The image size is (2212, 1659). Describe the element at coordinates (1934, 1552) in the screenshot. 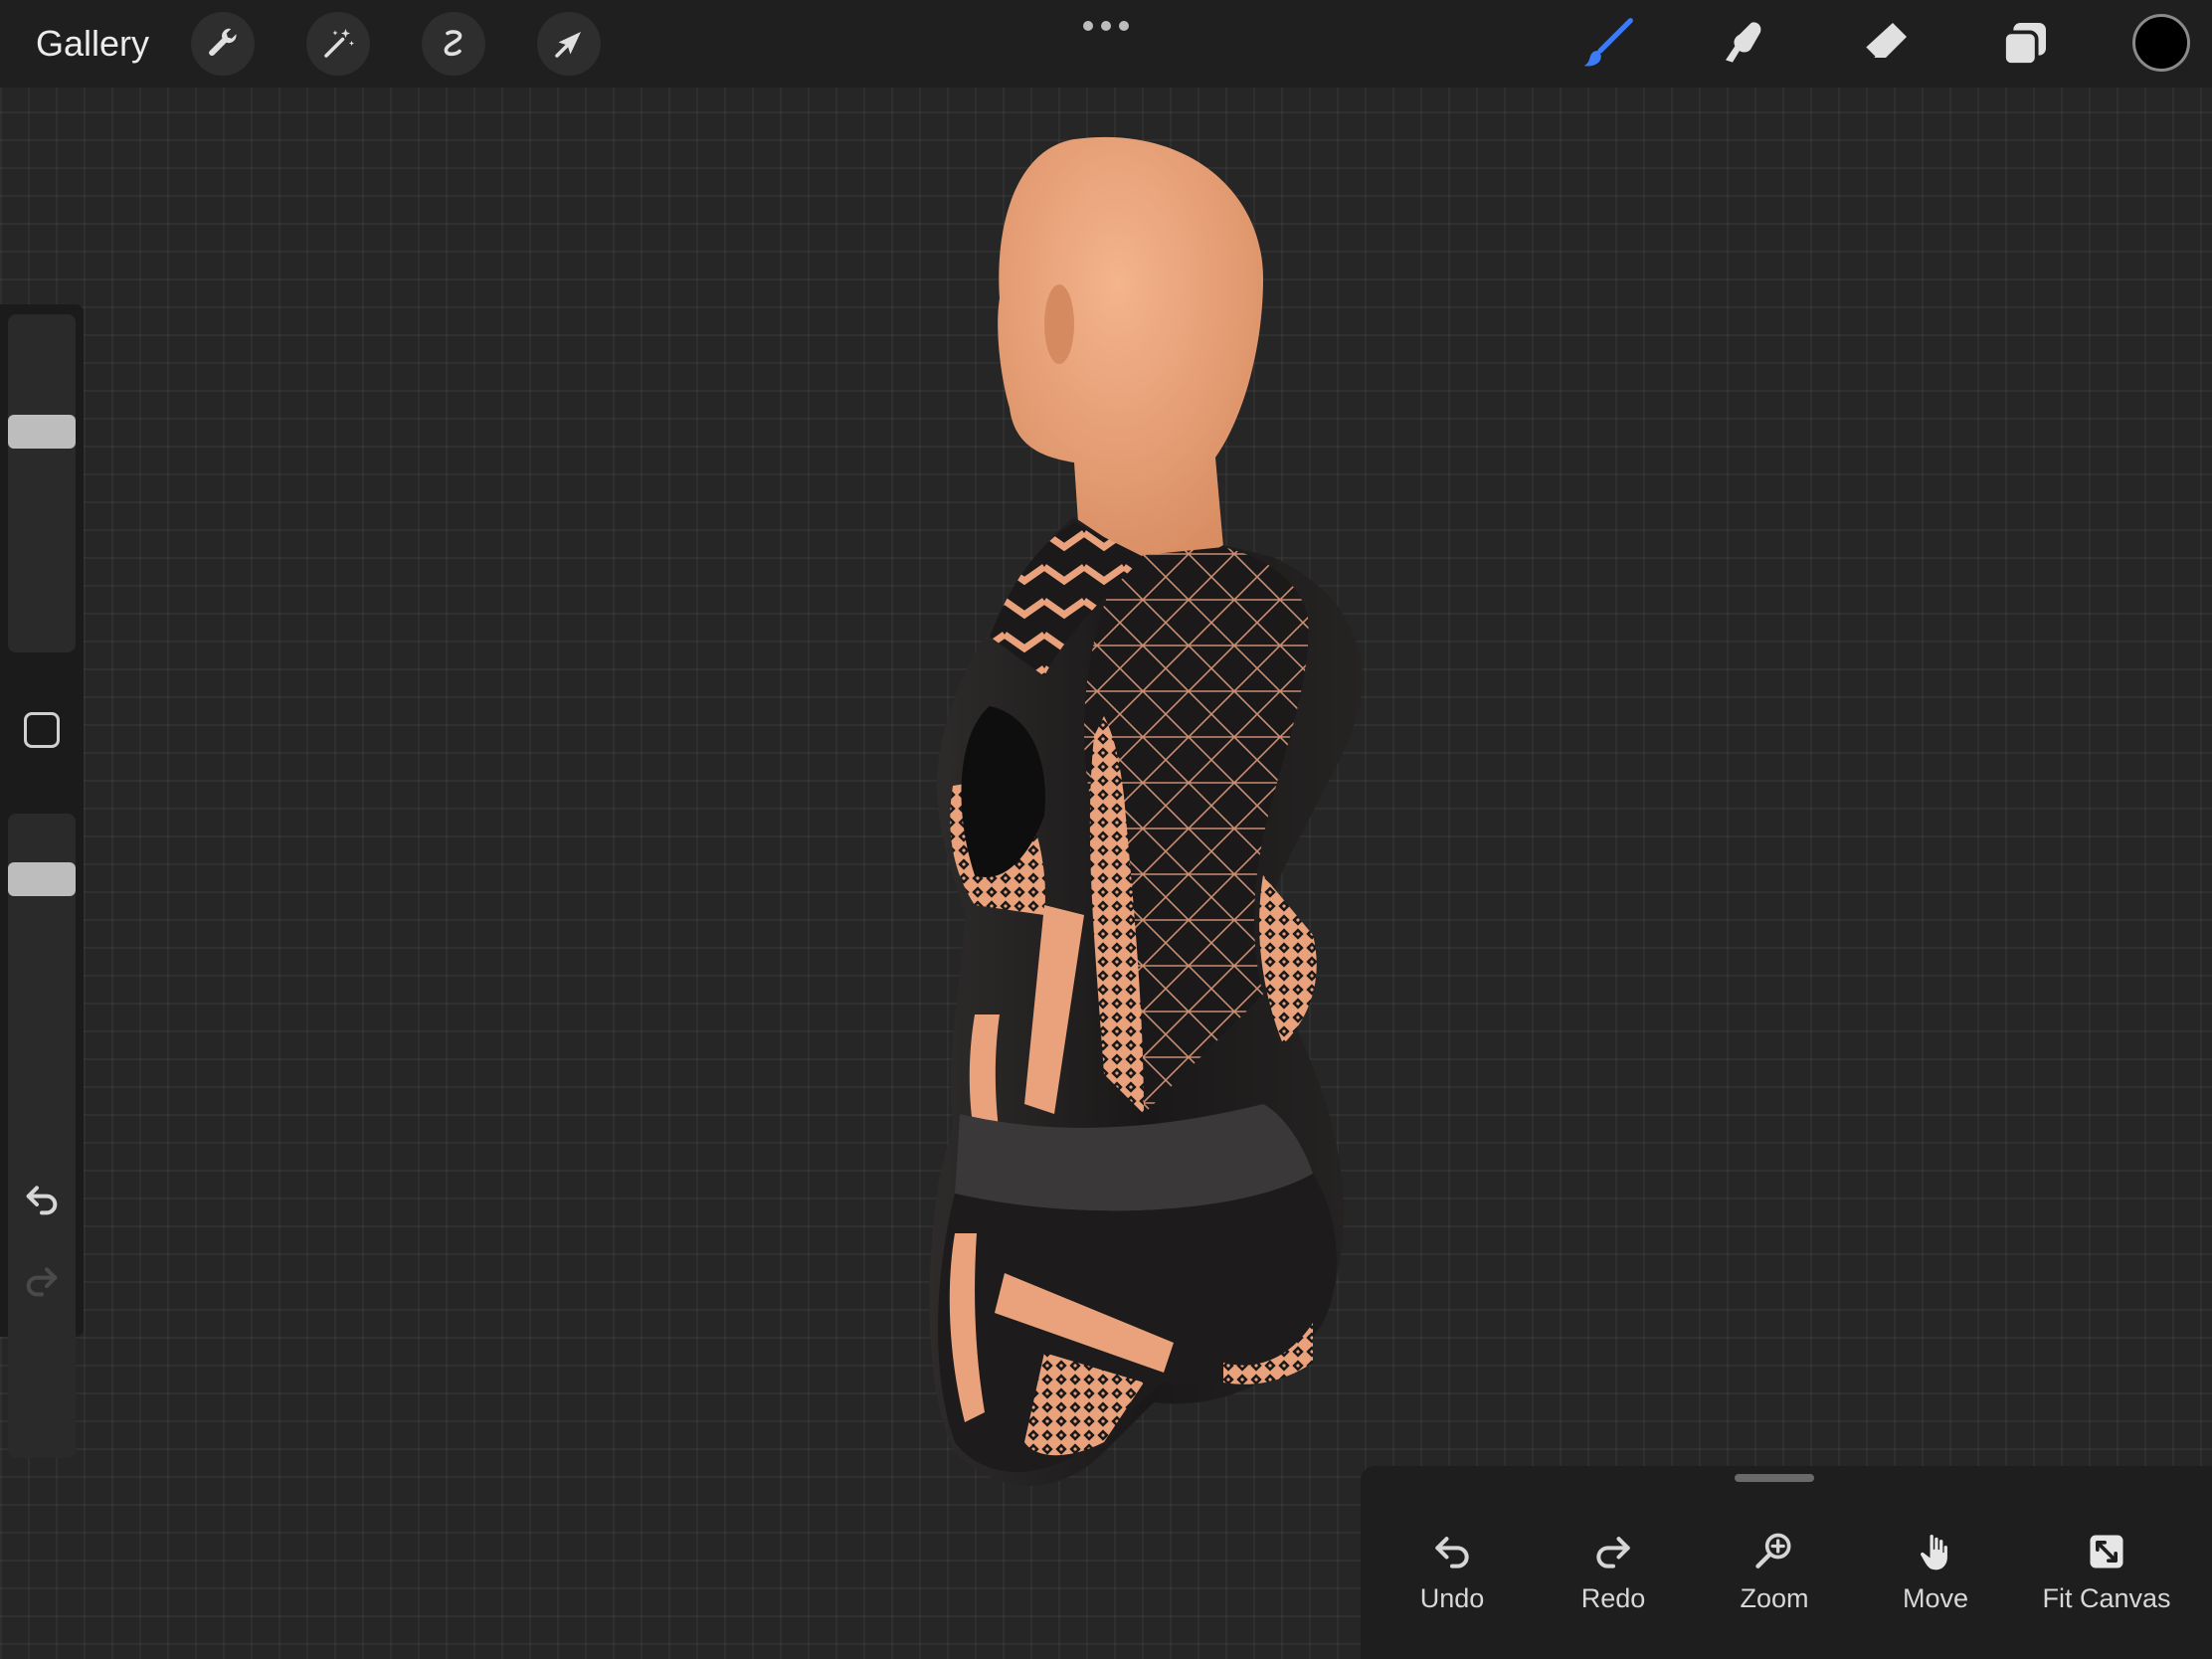

I see `hand-icon` at that location.